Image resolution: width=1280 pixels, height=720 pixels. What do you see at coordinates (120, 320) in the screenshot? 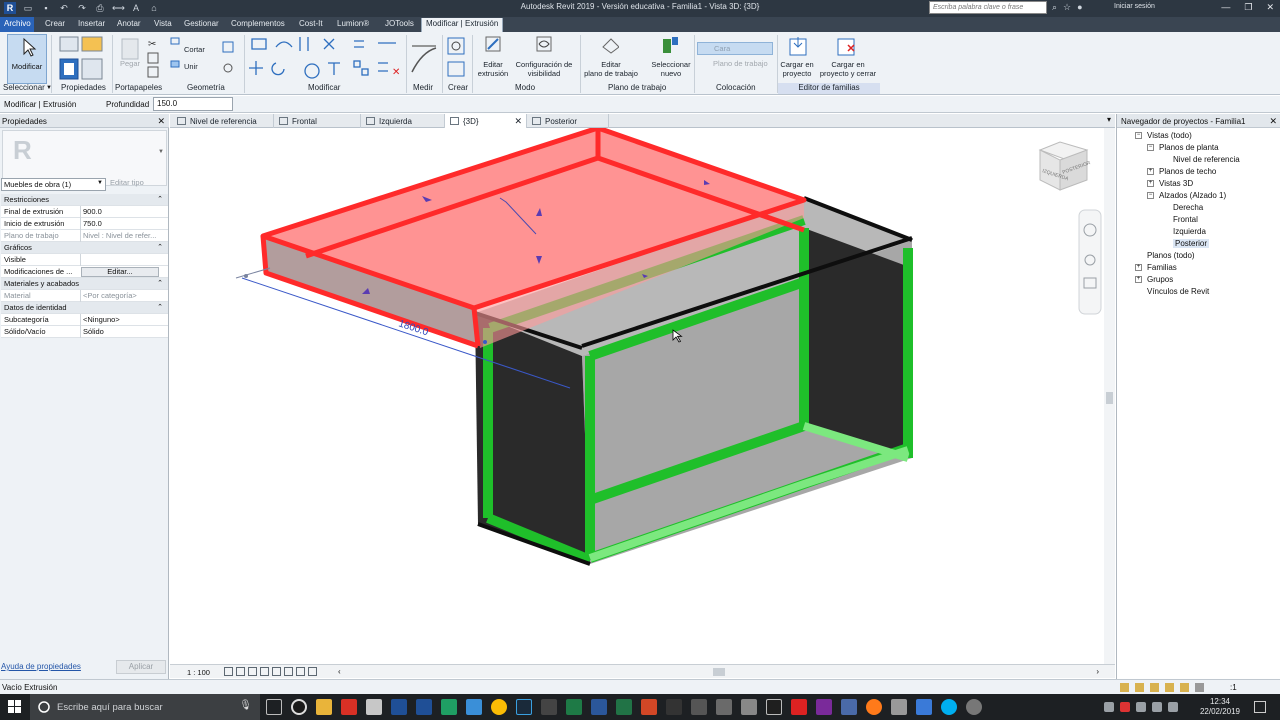
I see `property-value: <Ninguno>` at bounding box center [120, 320].